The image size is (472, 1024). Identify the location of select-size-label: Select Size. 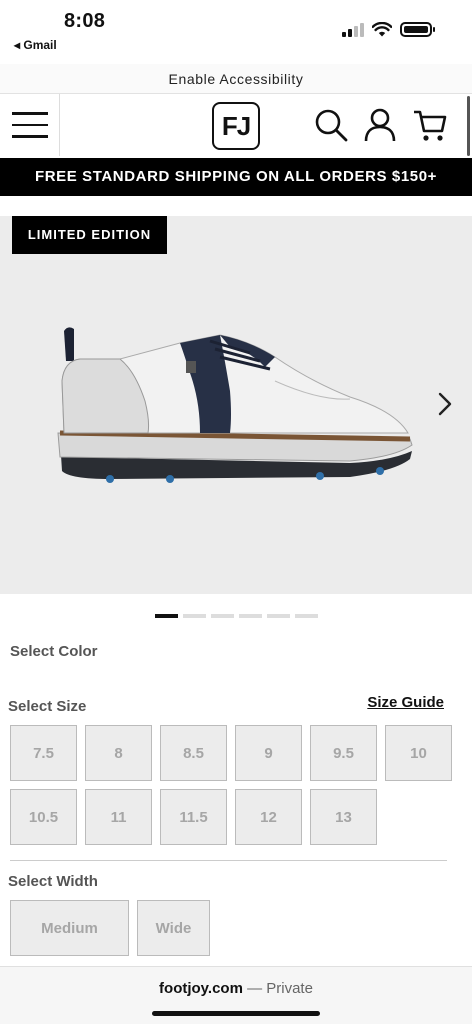
(47, 706).